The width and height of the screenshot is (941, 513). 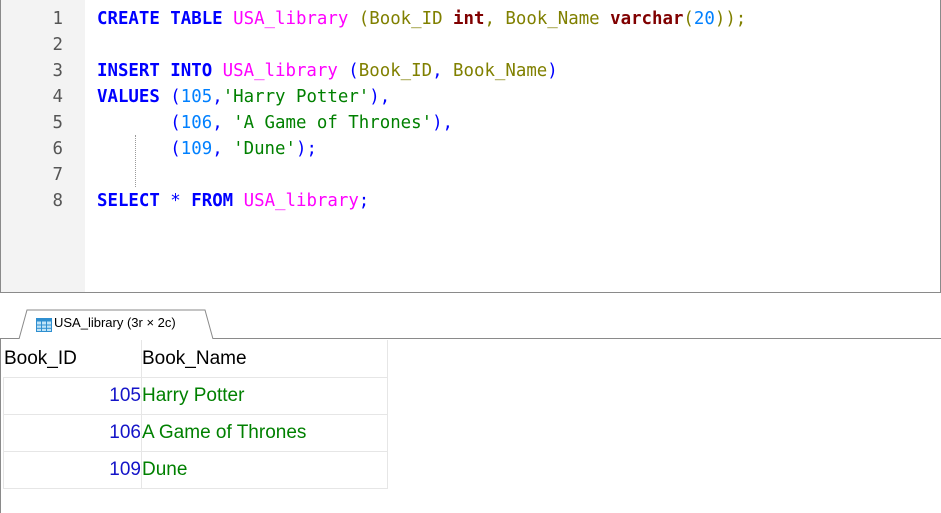 What do you see at coordinates (72, 396) in the screenshot?
I see `cell-book-id: 105` at bounding box center [72, 396].